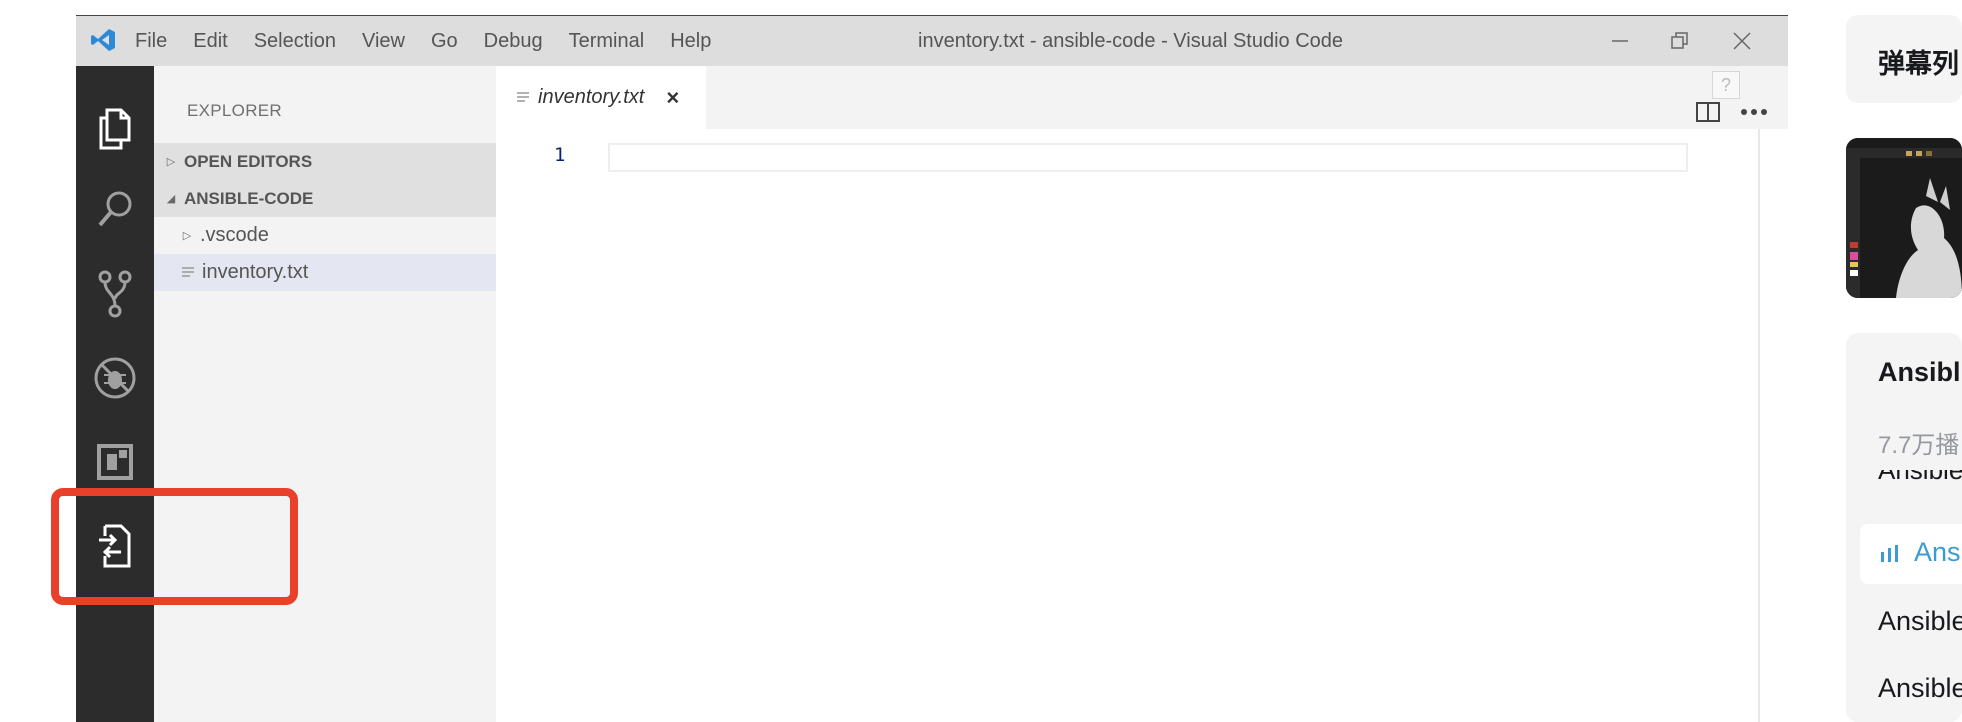  I want to click on section-label: OPEN EDITORS, so click(248, 161).